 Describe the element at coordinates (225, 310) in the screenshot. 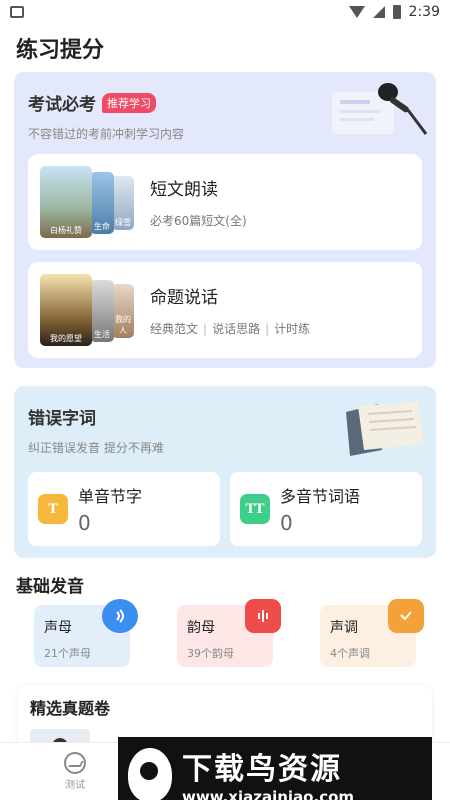

I see `topic-speaking-card: 我的愿望 生活 我的人 命题说话 经典范文 | 说话思路 | 计时练` at that location.